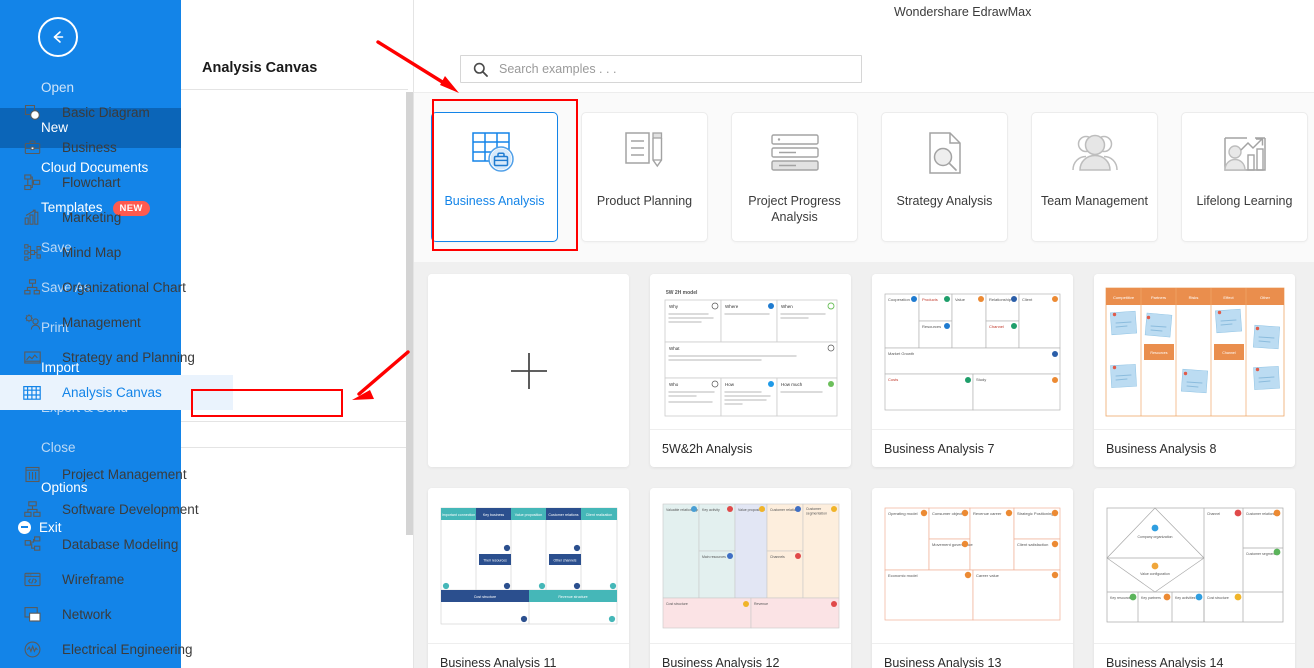 The image size is (1314, 668). What do you see at coordinates (294, 421) in the screenshot?
I see `category-group-divider` at bounding box center [294, 421].